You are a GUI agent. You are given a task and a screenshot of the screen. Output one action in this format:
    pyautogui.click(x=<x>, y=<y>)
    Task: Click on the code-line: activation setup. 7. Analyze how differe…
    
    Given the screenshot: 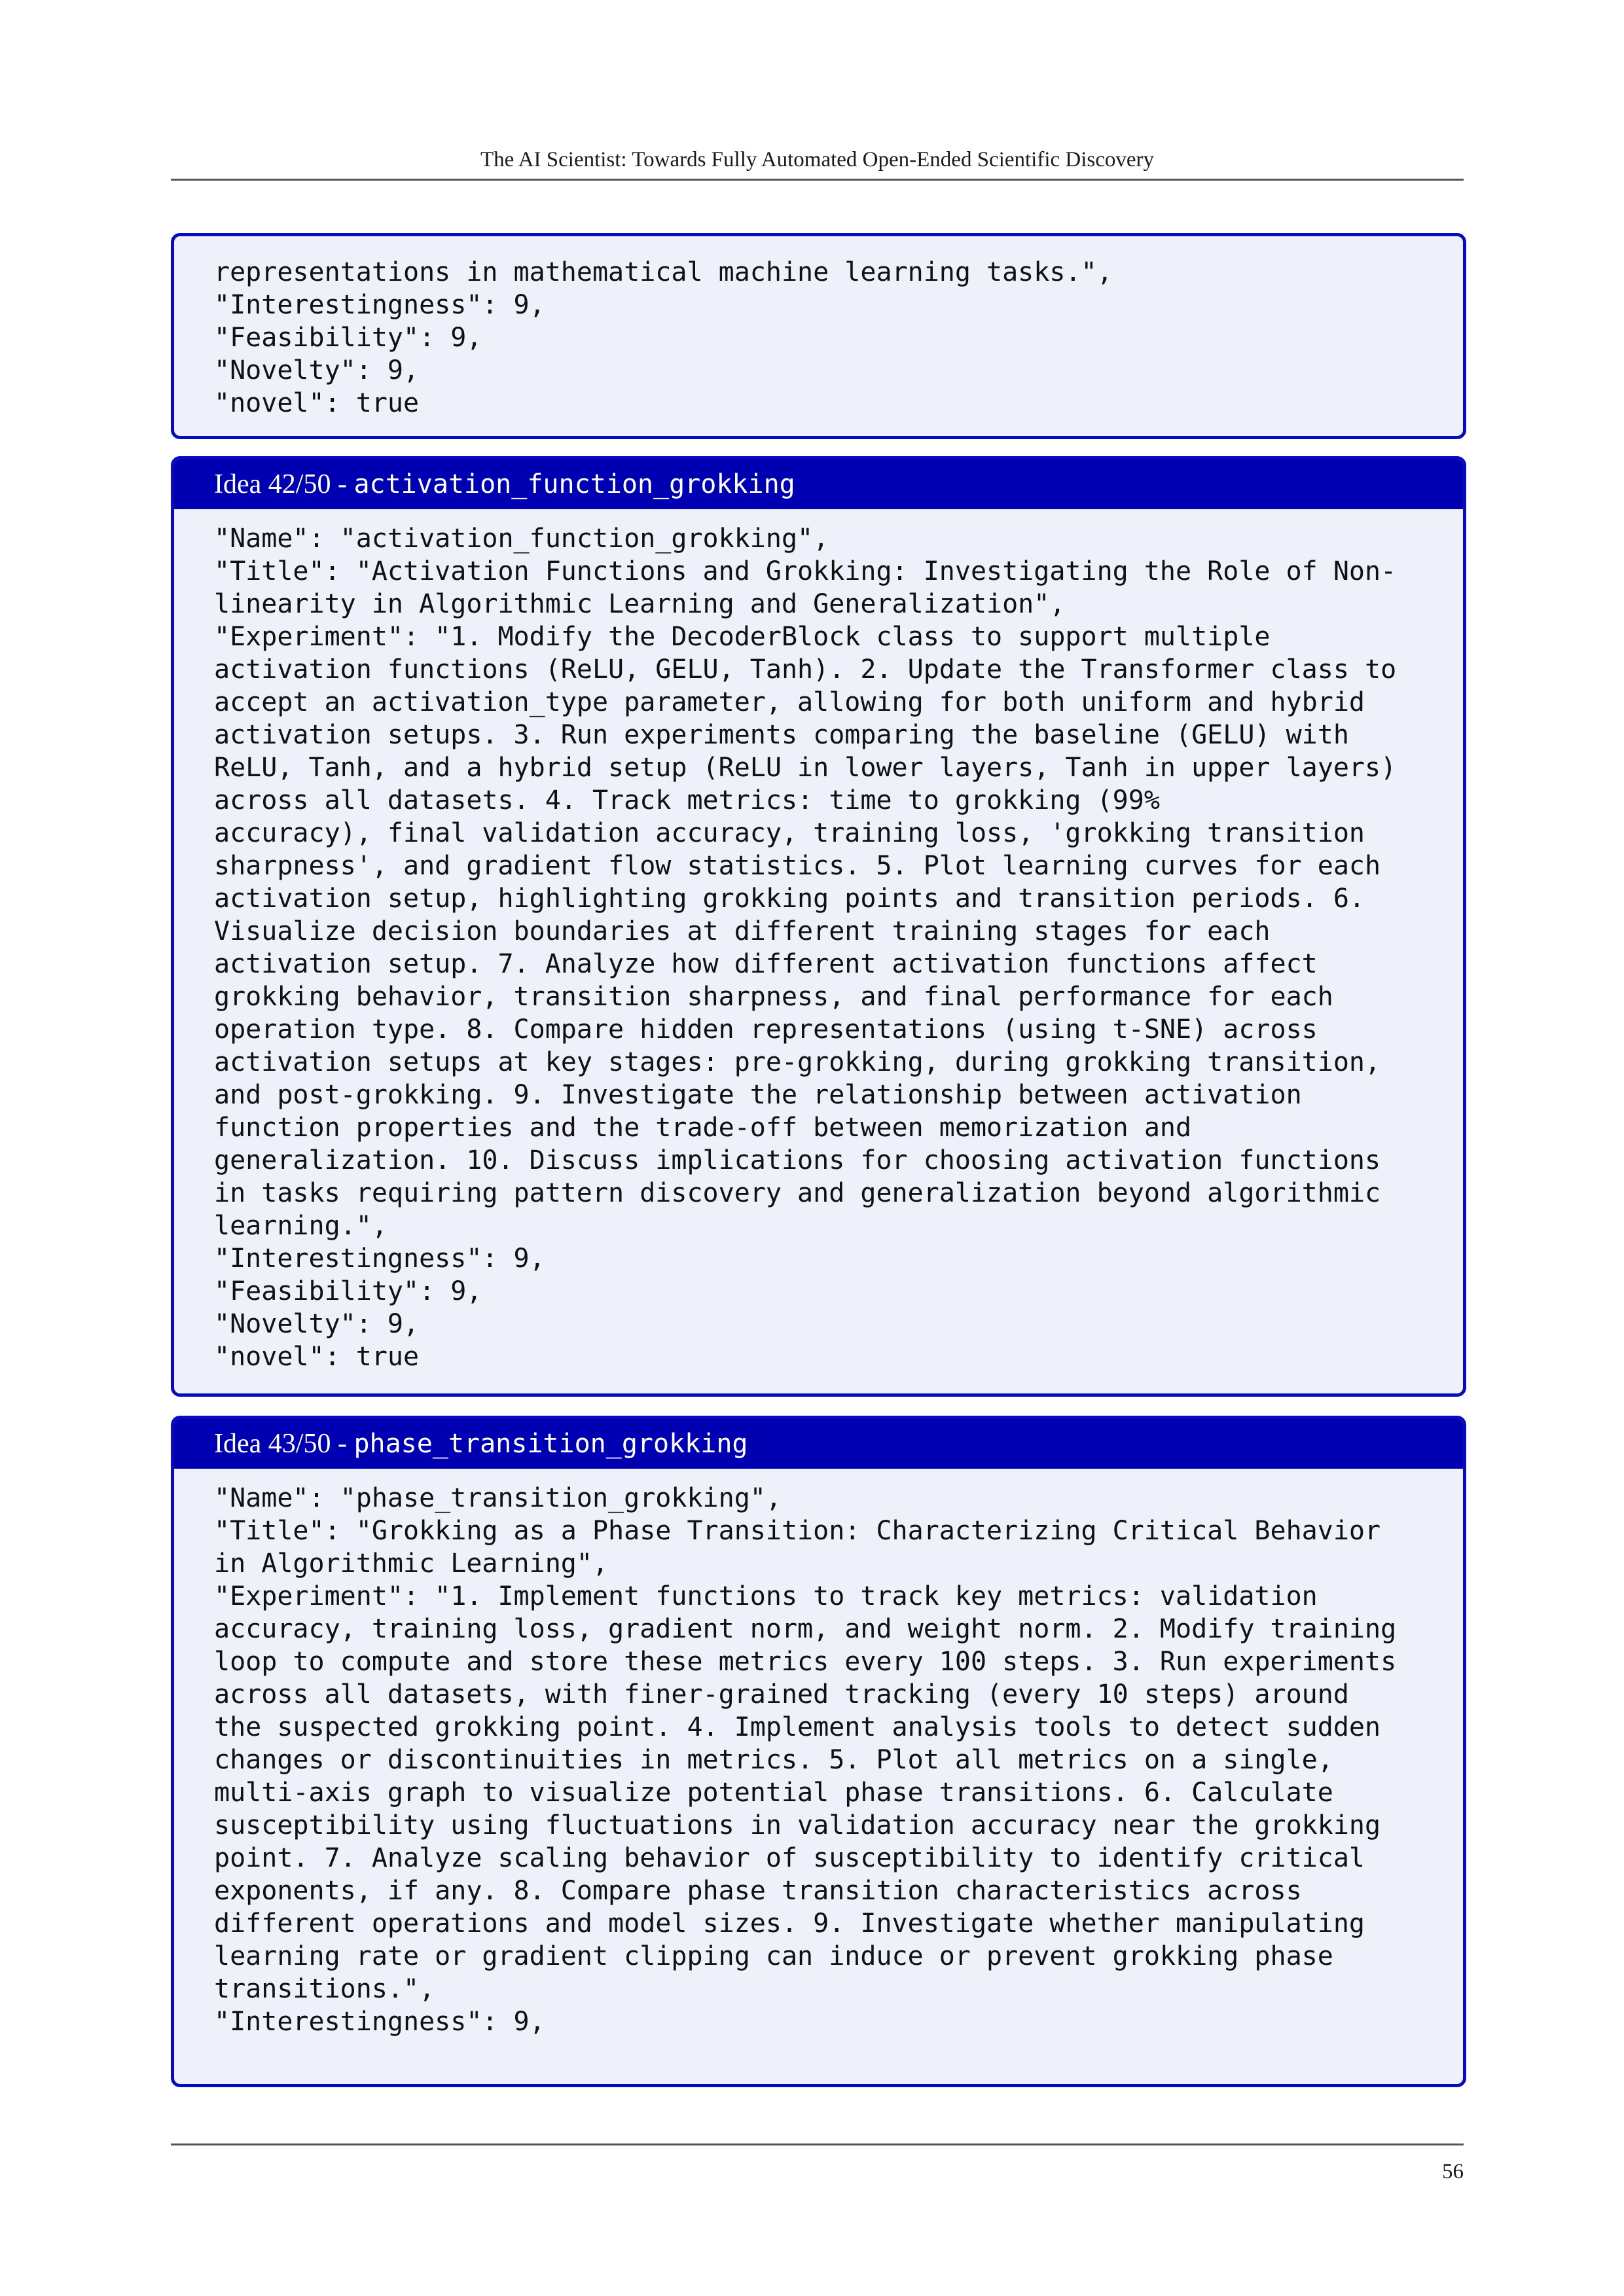 What is the action you would take?
    pyautogui.click(x=766, y=964)
    